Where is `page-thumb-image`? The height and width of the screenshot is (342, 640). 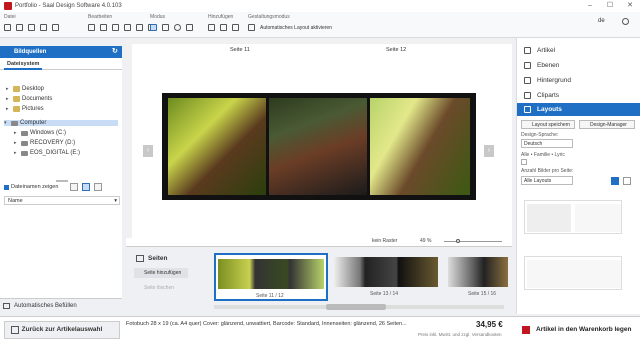 page-thumb-image is located at coordinates (386, 272).